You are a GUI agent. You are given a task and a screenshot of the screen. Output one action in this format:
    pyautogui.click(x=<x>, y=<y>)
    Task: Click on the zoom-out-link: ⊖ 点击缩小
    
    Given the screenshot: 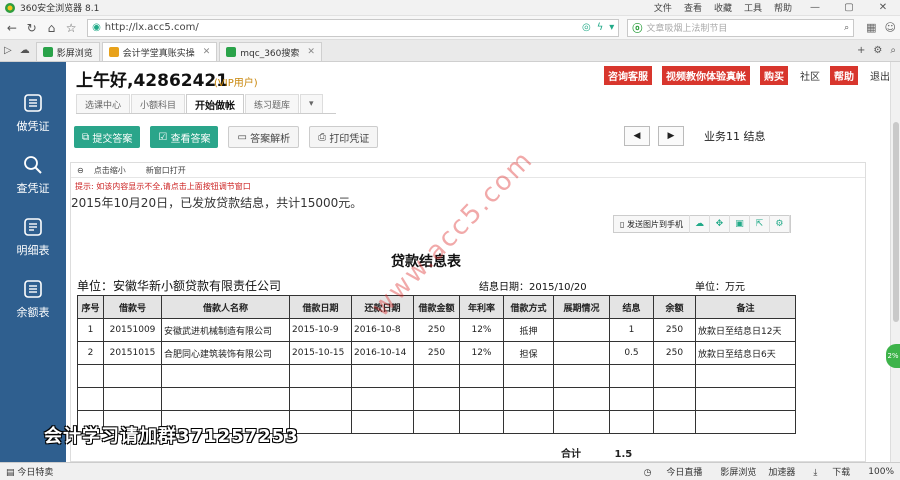 What is the action you would take?
    pyautogui.click(x=106, y=170)
    